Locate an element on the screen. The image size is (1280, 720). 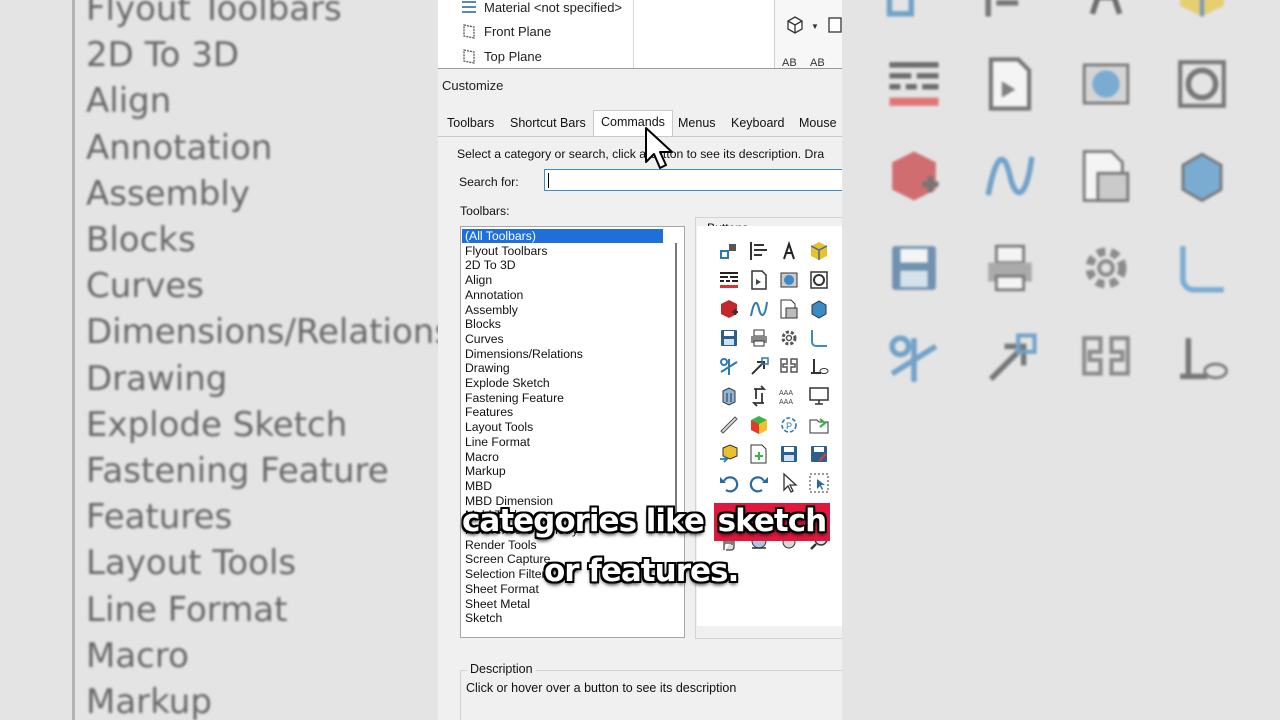
toolbar-list-item: Annotation is located at coordinates (562, 295).